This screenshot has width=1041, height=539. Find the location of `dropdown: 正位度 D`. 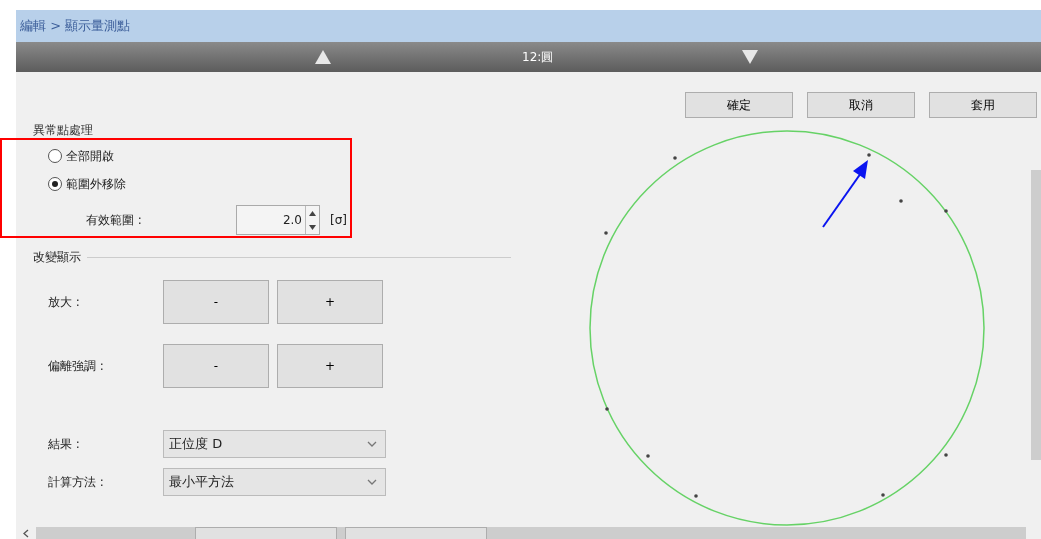

dropdown: 正位度 D is located at coordinates (274, 444).